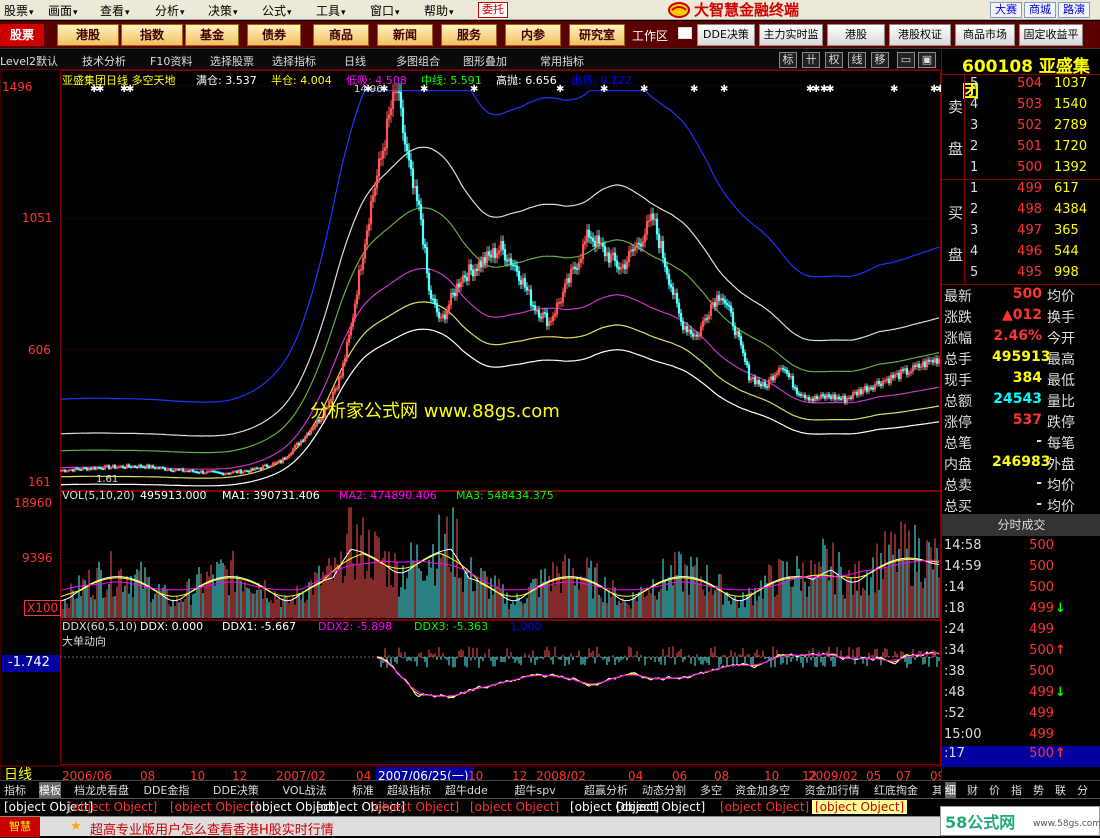  What do you see at coordinates (711, 790) in the screenshot?
I see `indicator-tab: 多空` at bounding box center [711, 790].